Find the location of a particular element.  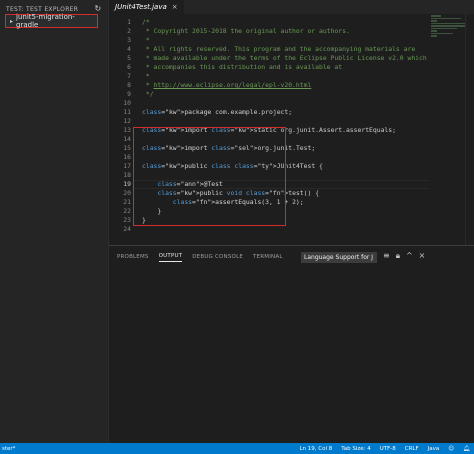

code-line: 24 is located at coordinates (269, 229).